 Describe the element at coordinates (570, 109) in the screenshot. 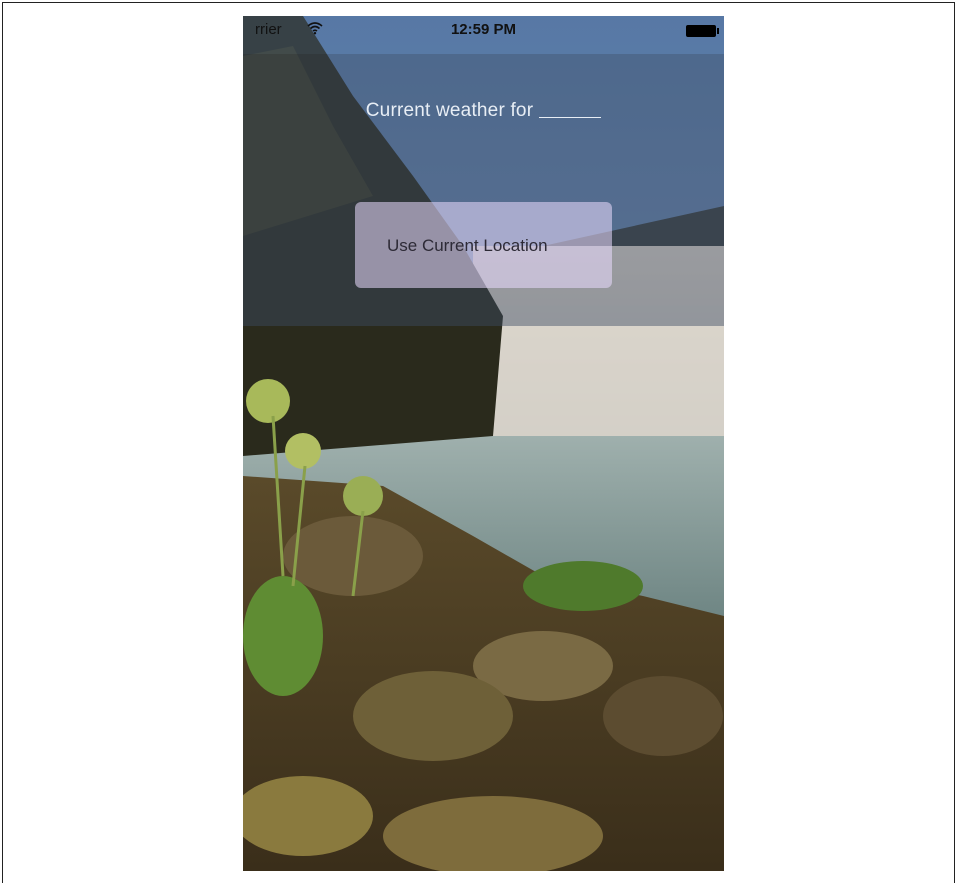

I see `location-blank` at that location.